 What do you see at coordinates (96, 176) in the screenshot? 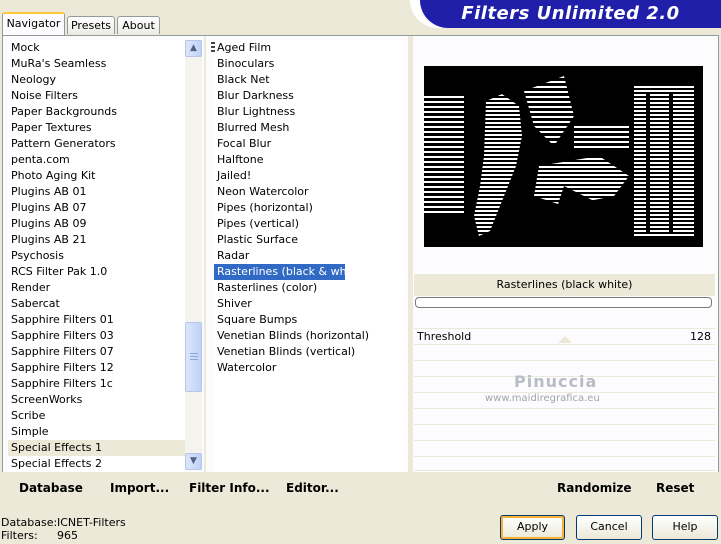
I see `category-item: Photo Aging Kit` at bounding box center [96, 176].